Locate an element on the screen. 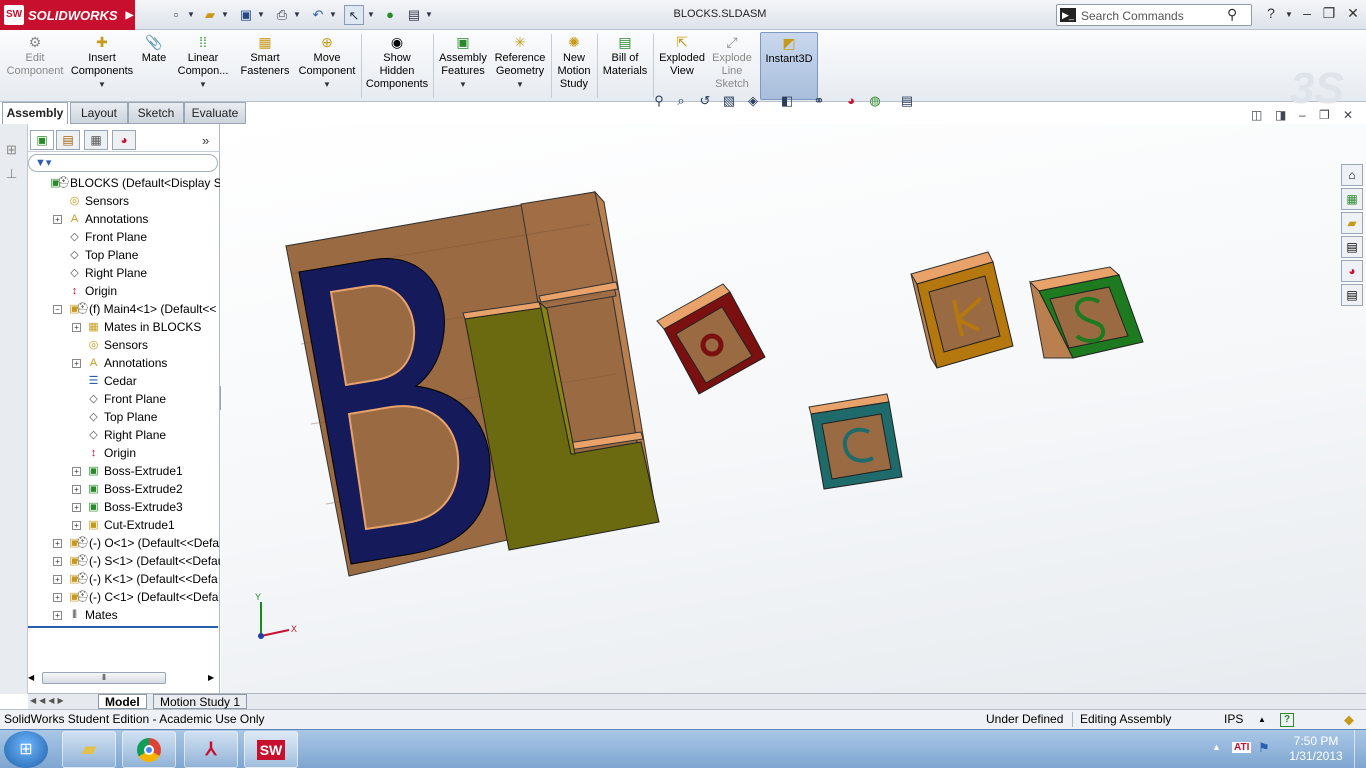  taskbar-solidworks-icon: SW is located at coordinates (271, 749).